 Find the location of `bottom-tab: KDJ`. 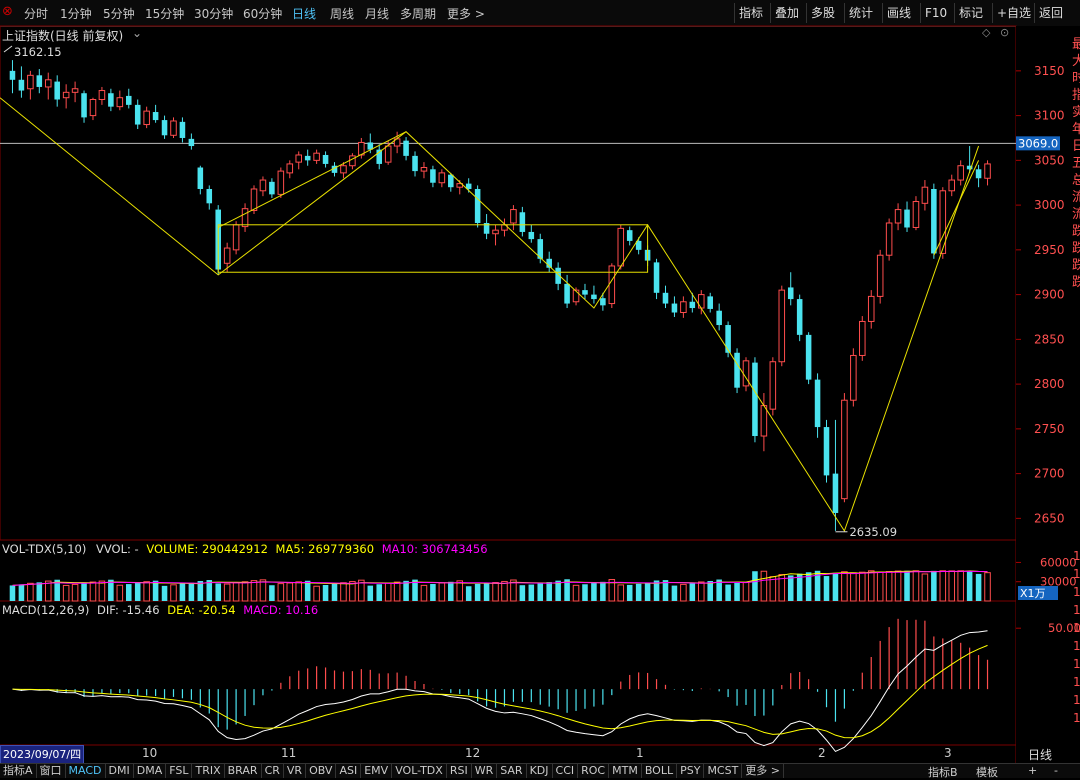

bottom-tab: KDJ is located at coordinates (540, 771).